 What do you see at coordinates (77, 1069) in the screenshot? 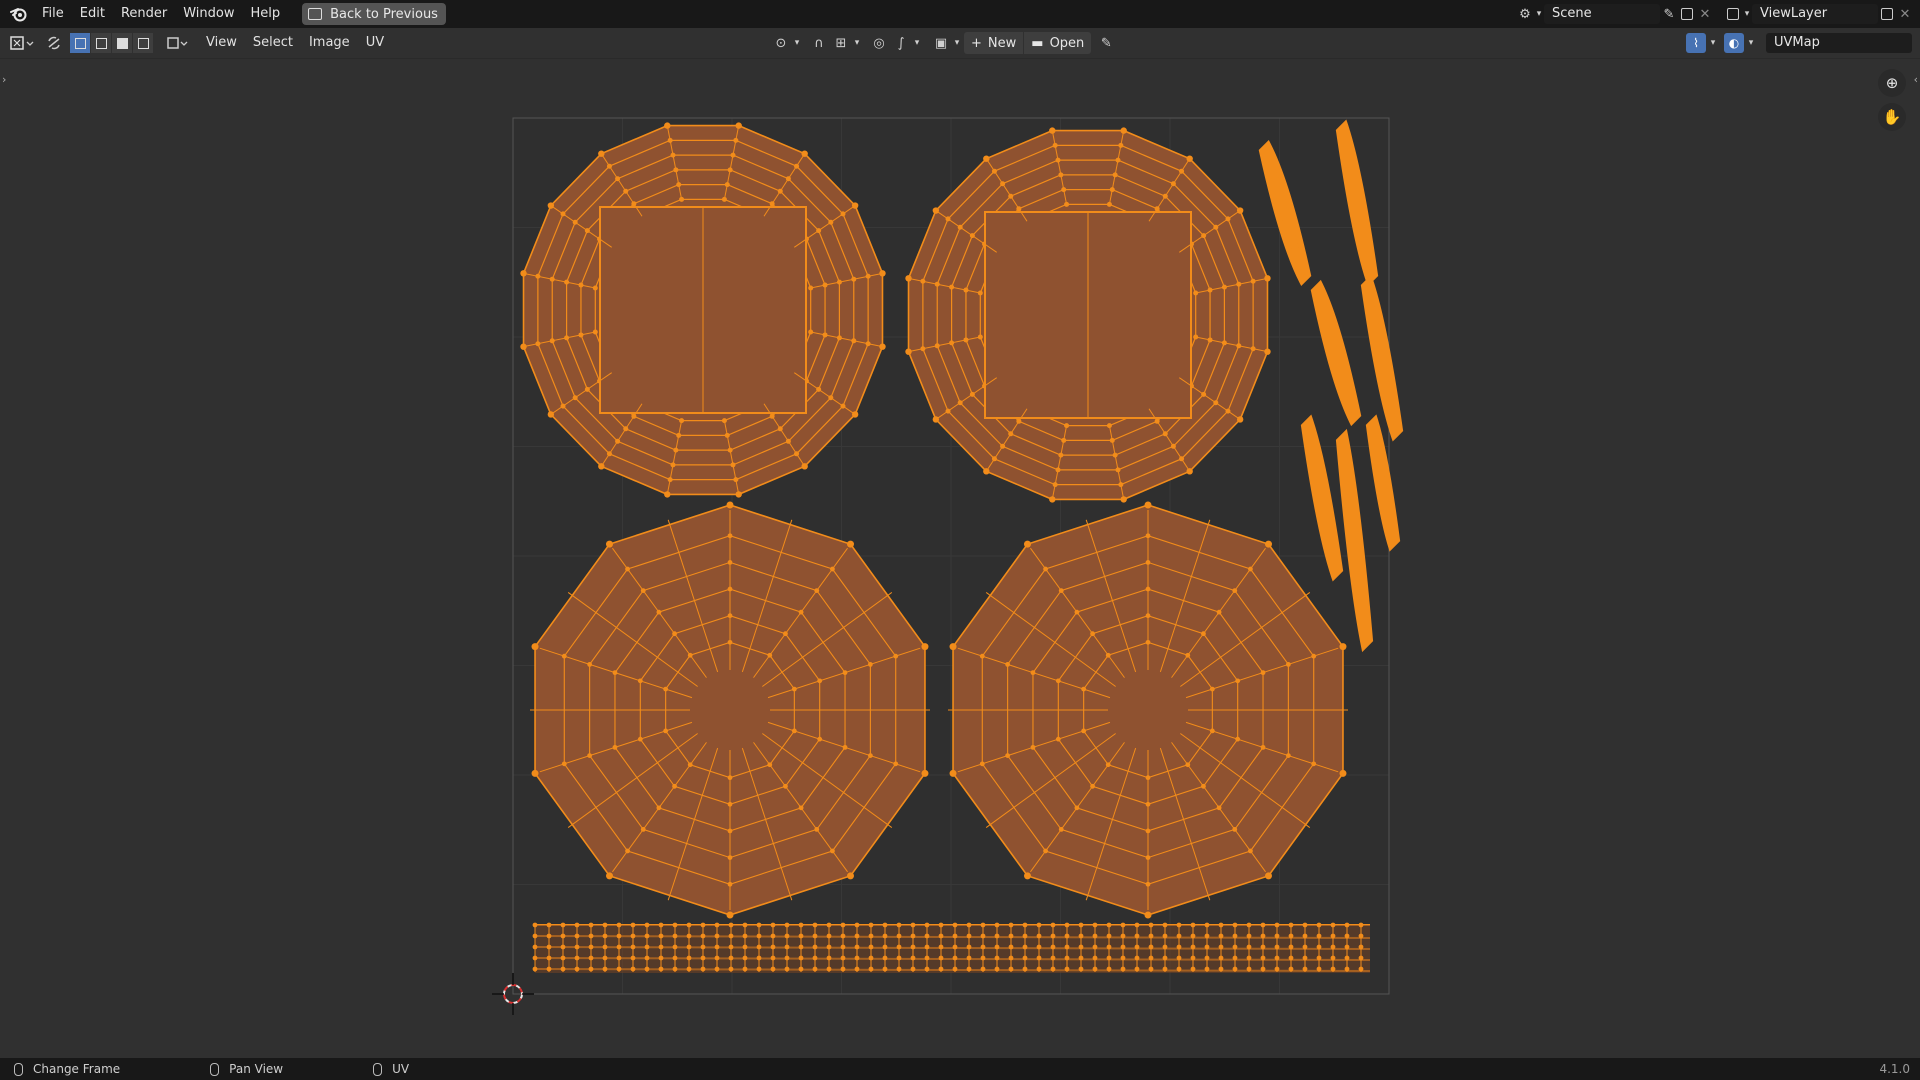
I see `status-change-frame-label: Change Frame` at bounding box center [77, 1069].